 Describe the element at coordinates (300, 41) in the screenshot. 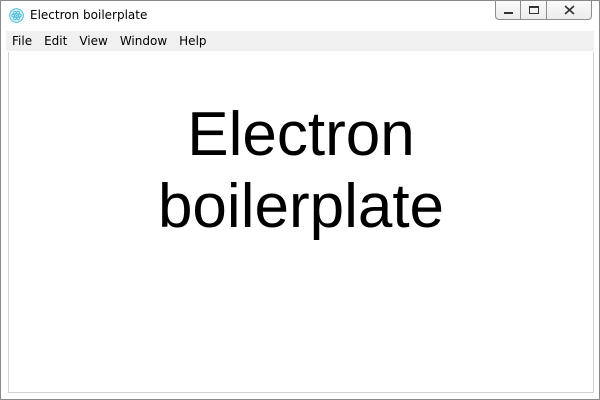

I see `menu-bar: File Edit View Window Help` at that location.